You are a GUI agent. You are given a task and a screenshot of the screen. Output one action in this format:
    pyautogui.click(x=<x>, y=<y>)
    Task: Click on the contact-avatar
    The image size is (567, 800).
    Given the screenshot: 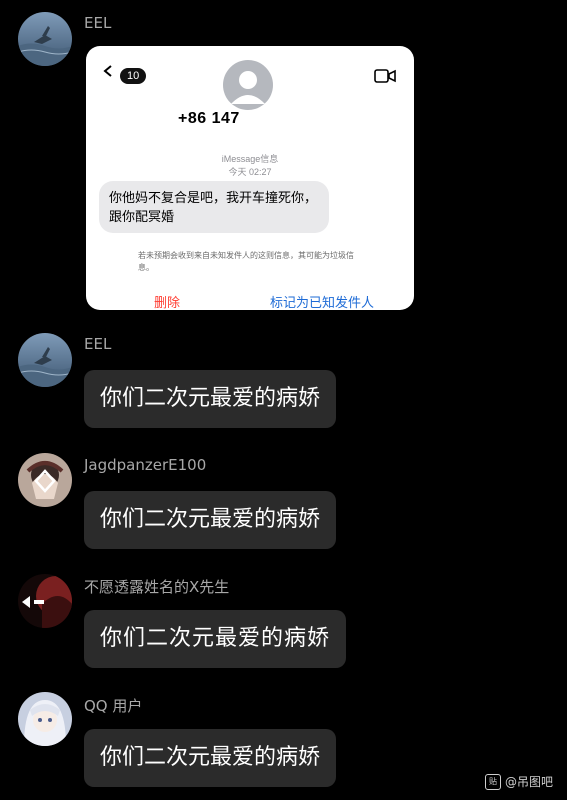 What is the action you would take?
    pyautogui.click(x=248, y=85)
    